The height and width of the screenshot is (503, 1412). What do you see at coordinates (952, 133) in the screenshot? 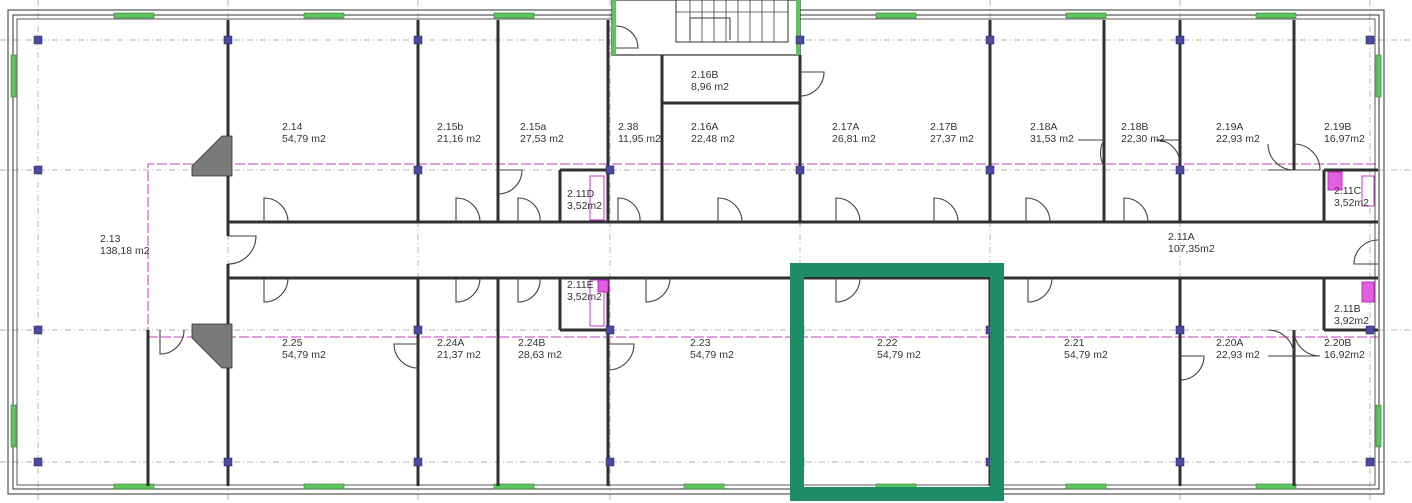
I see `room-label: 2.17B 27,37 m2` at bounding box center [952, 133].